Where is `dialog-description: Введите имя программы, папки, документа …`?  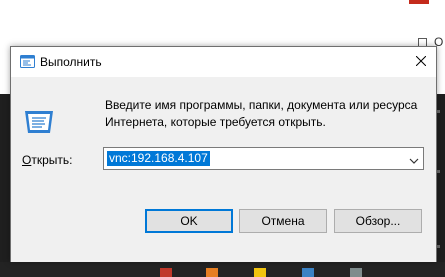
dialog-description: Введите имя программы, папки, документа … is located at coordinates (261, 113).